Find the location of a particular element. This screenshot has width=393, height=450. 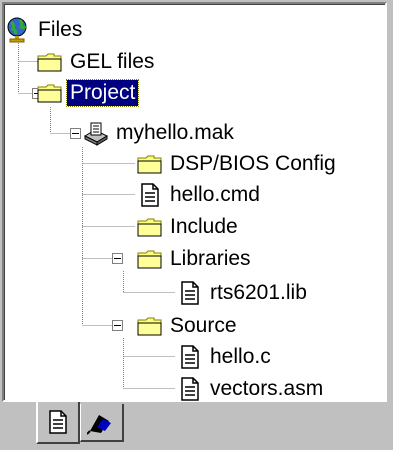

view-tab-strip is located at coordinates (196, 426).